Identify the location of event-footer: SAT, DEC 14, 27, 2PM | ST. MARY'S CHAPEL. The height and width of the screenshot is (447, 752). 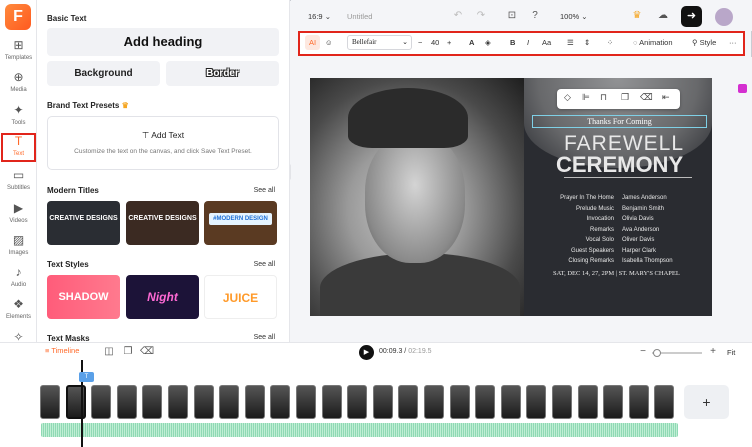
(616, 273).